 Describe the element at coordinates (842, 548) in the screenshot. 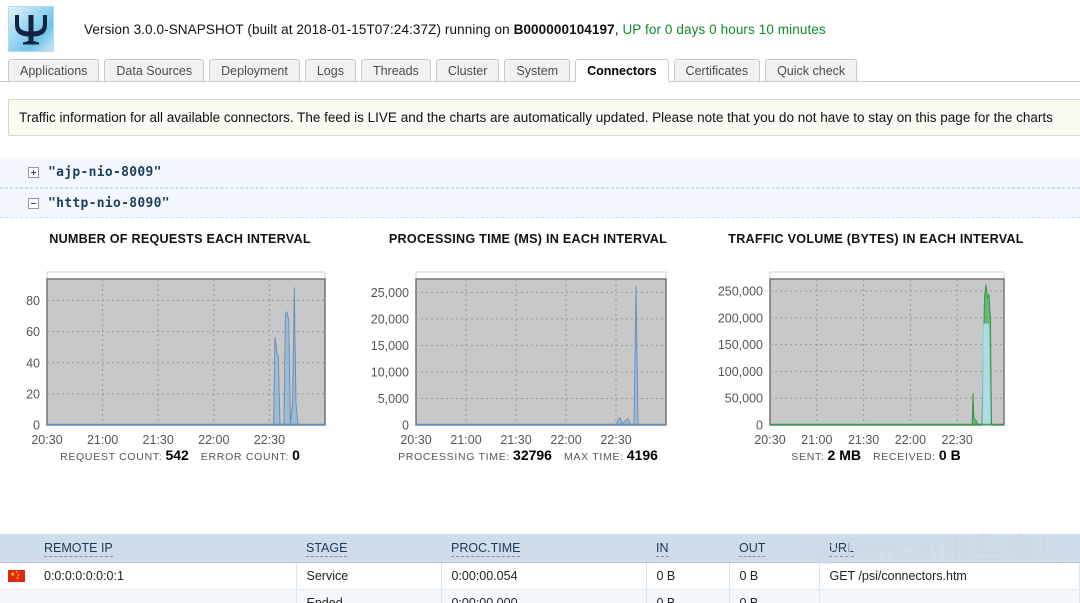

I see `col-label: URL` at that location.